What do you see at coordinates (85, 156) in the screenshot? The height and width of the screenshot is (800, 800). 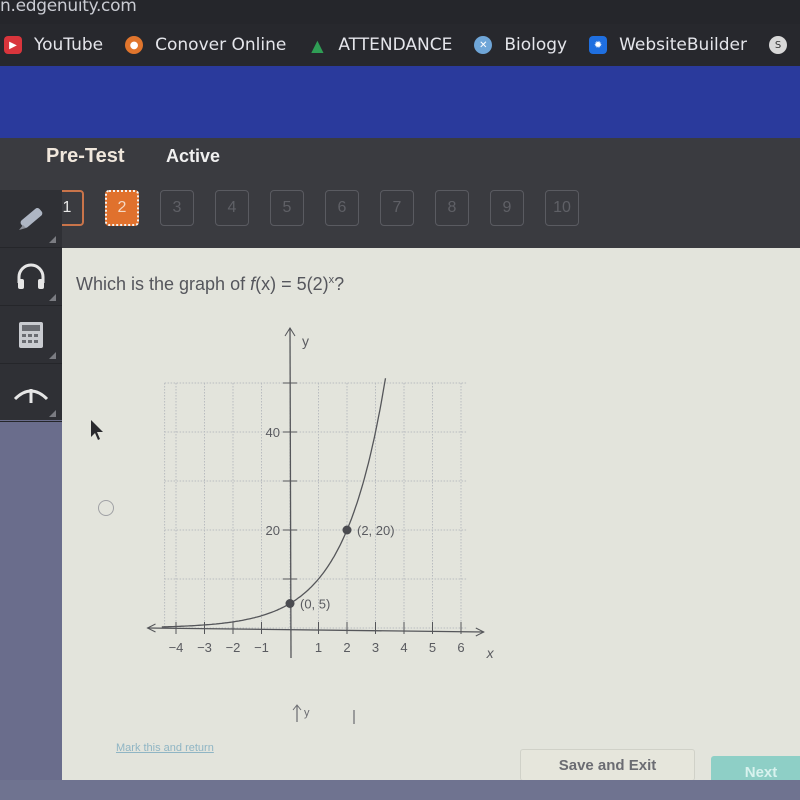 I see `page-title: Pre-Test` at bounding box center [85, 156].